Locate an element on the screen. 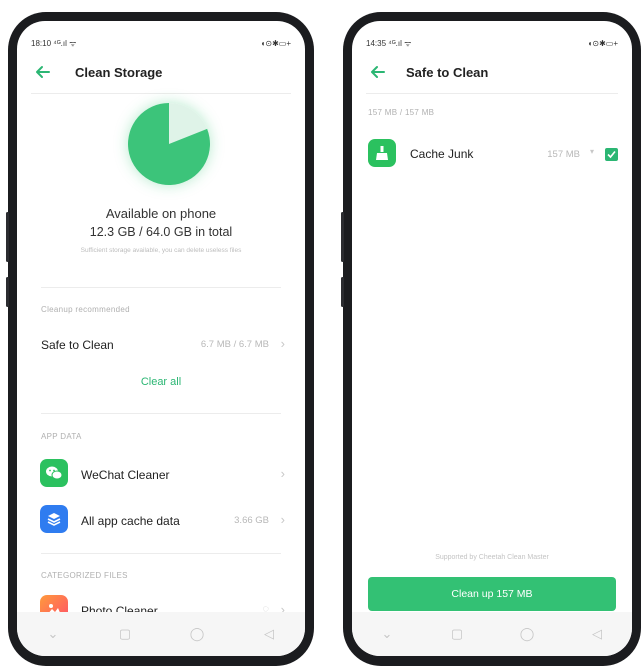 The image size is (644, 666). app-bar: Safe to Clean is located at coordinates (492, 73).